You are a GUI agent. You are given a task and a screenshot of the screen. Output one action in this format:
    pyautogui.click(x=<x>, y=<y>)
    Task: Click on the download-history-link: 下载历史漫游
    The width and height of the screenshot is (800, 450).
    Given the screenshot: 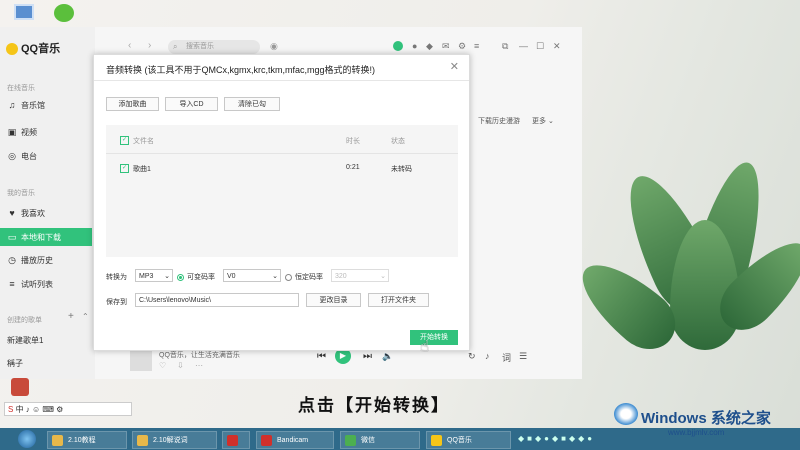 What is the action you would take?
    pyautogui.click(x=499, y=121)
    